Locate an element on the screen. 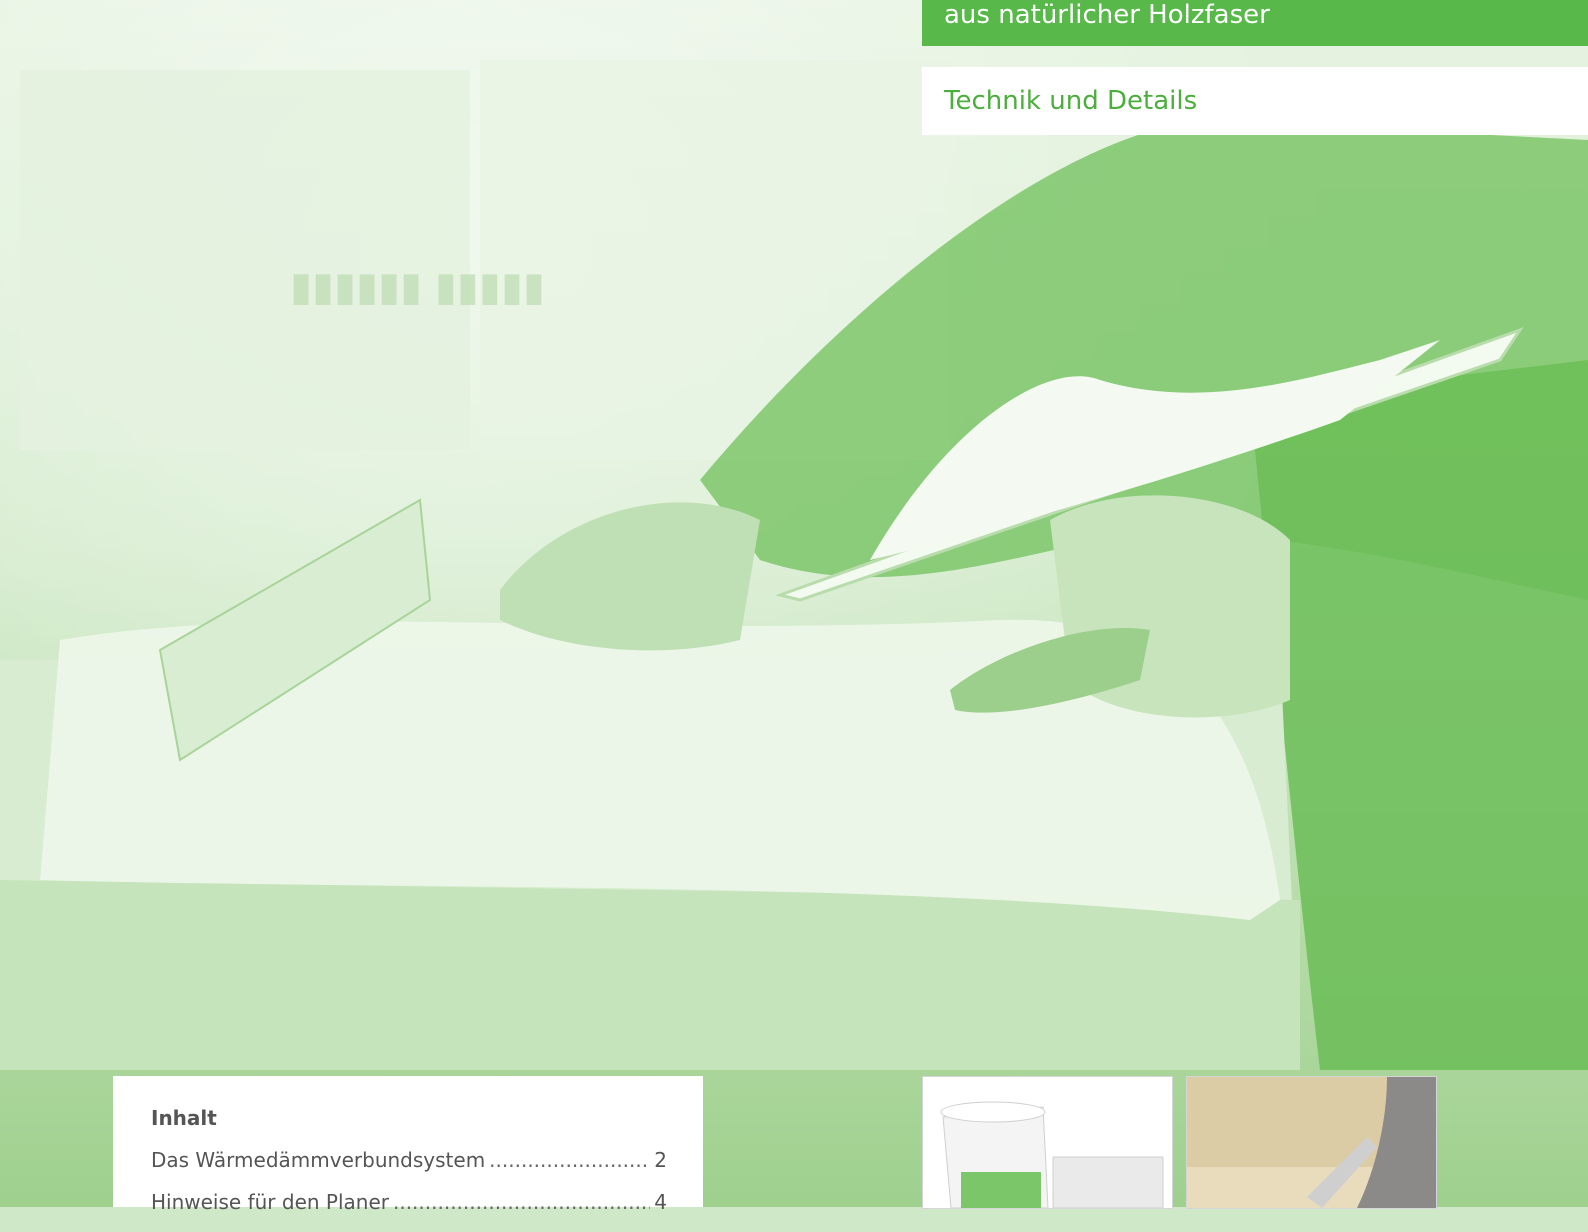  toc-item-label: Das Wärmedämmverbundsystem is located at coordinates (318, 1160).